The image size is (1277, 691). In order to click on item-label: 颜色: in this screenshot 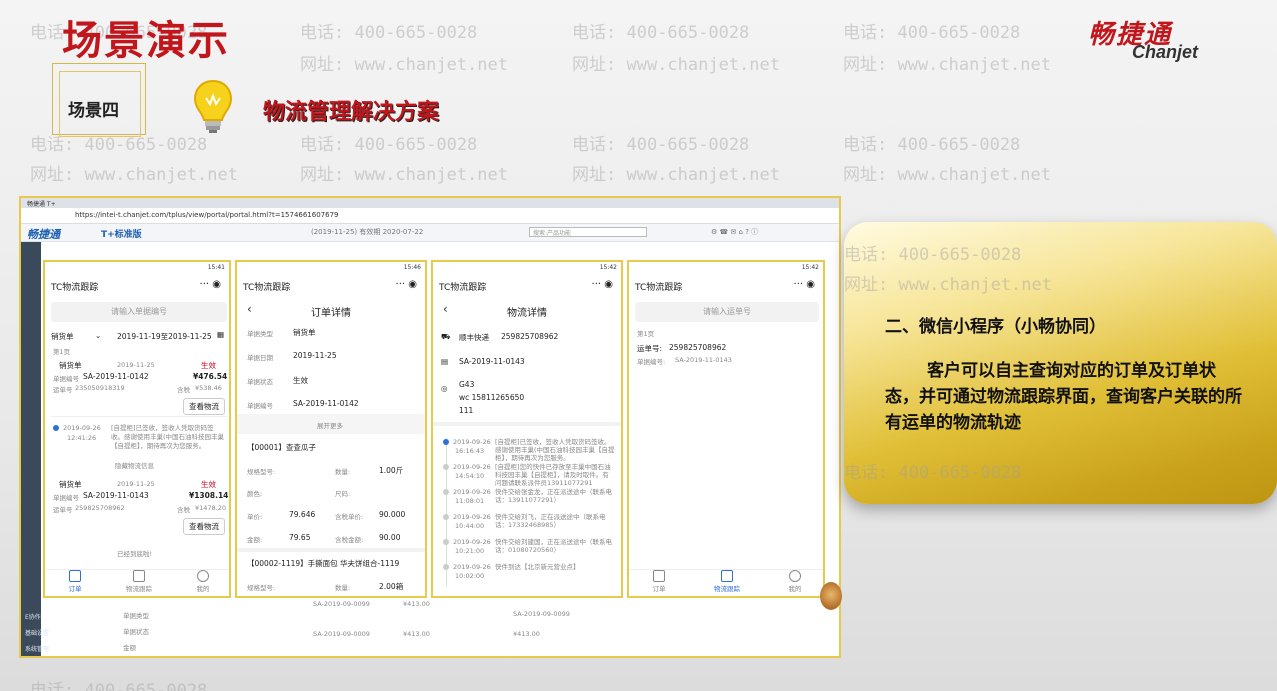, I will do `click(255, 494)`.